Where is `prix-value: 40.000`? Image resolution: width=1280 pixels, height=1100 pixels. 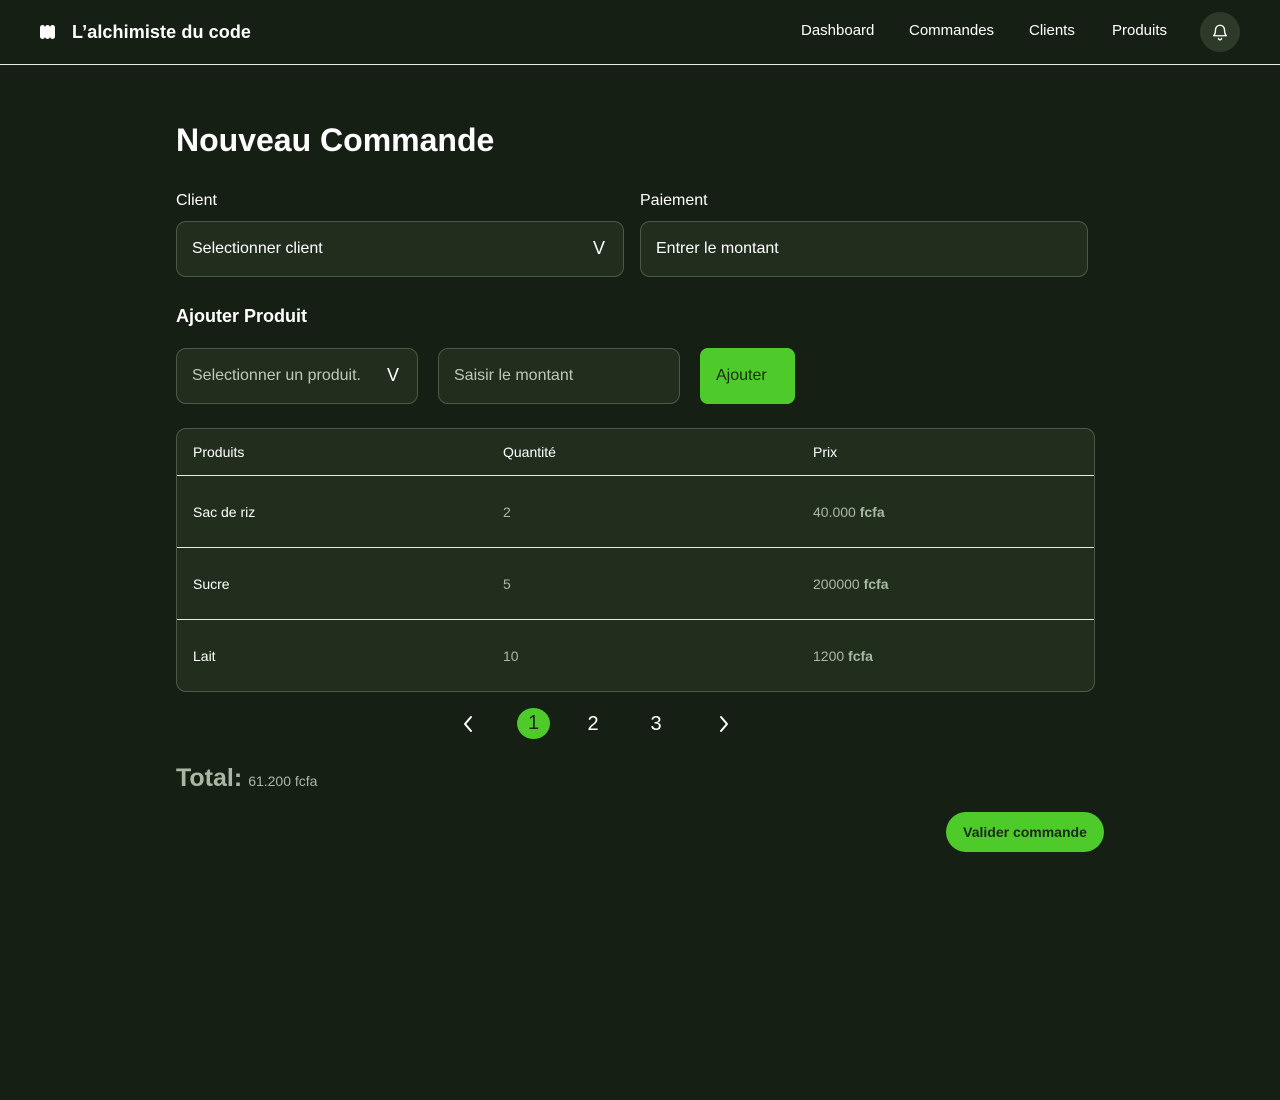
prix-value: 40.000 is located at coordinates (834, 512).